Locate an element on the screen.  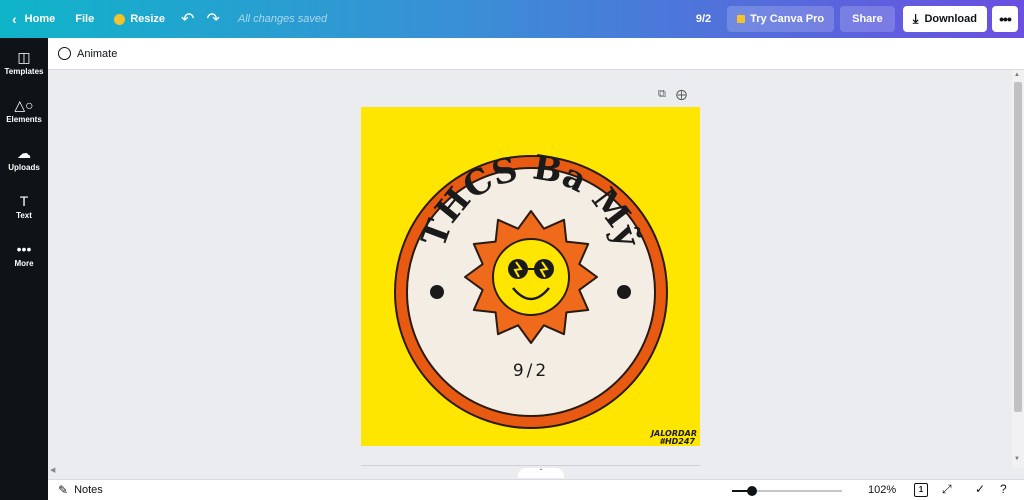
more-icon: ••• is located at coordinates (24, 248).